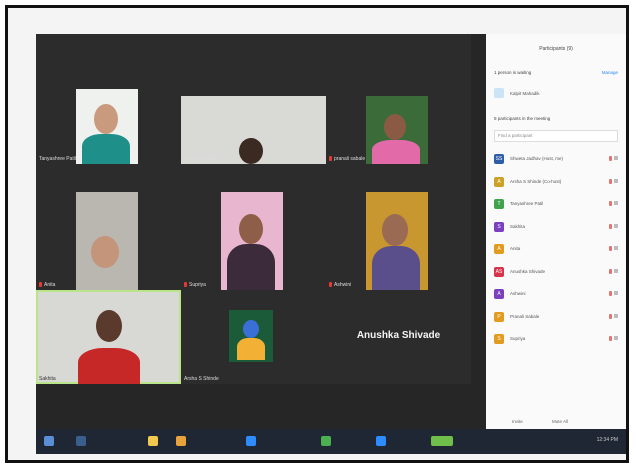  Describe the element at coordinates (556, 296) in the screenshot. I see `participant-row: A Ashwini` at that location.